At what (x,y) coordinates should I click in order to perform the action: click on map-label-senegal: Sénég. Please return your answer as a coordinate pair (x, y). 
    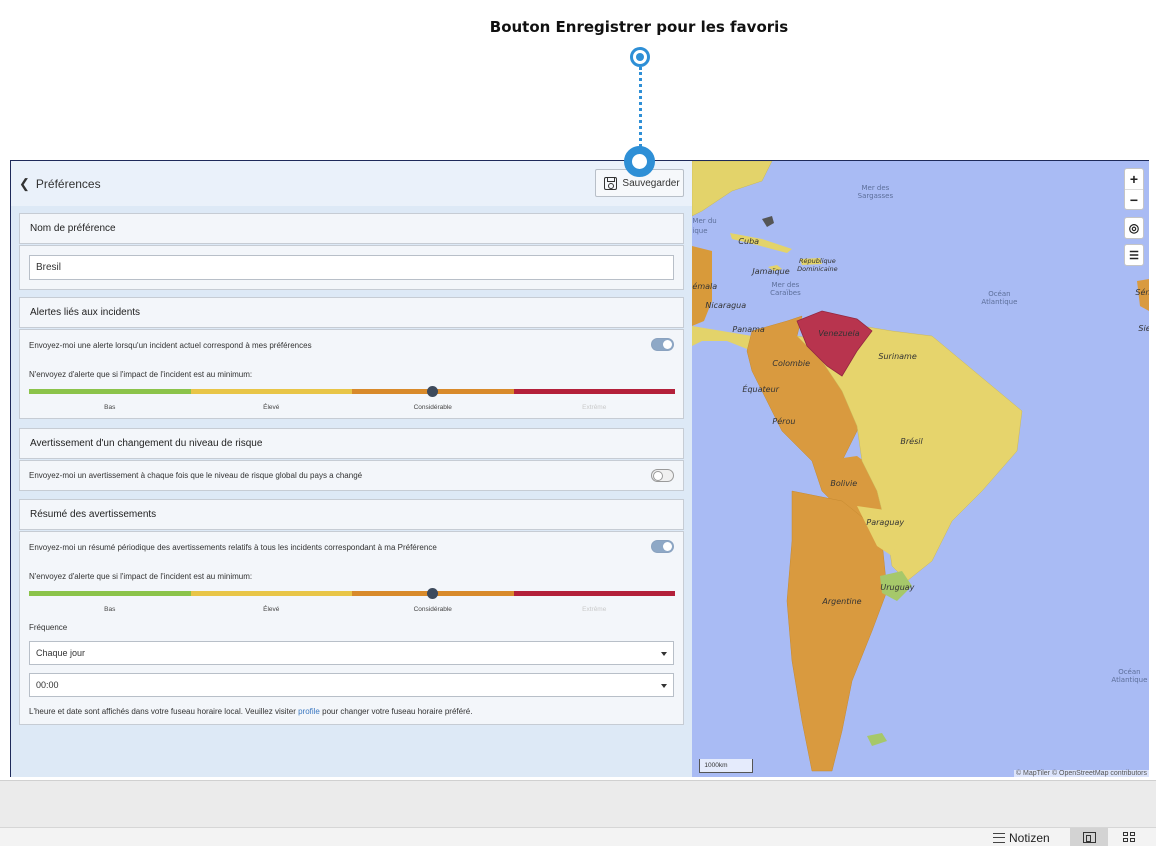
    Looking at the image, I should click on (1142, 292).